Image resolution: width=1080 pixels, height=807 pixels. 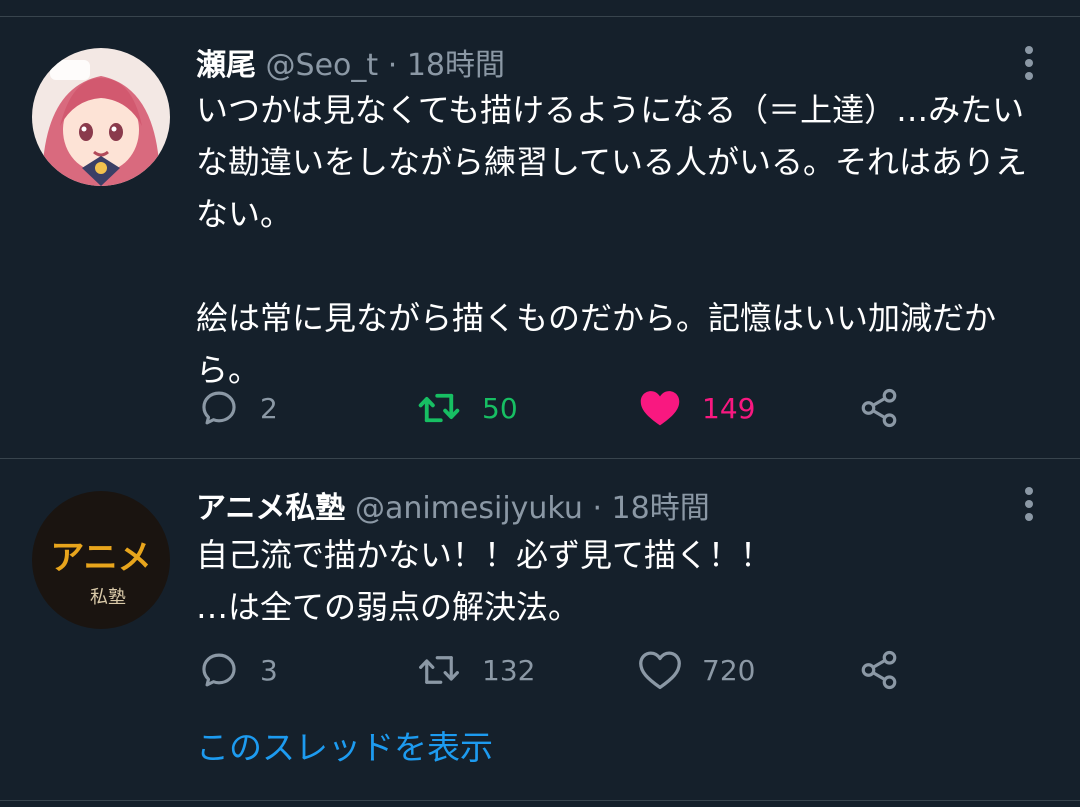 What do you see at coordinates (322, 65) in the screenshot?
I see `user-handle: @Seo_t` at bounding box center [322, 65].